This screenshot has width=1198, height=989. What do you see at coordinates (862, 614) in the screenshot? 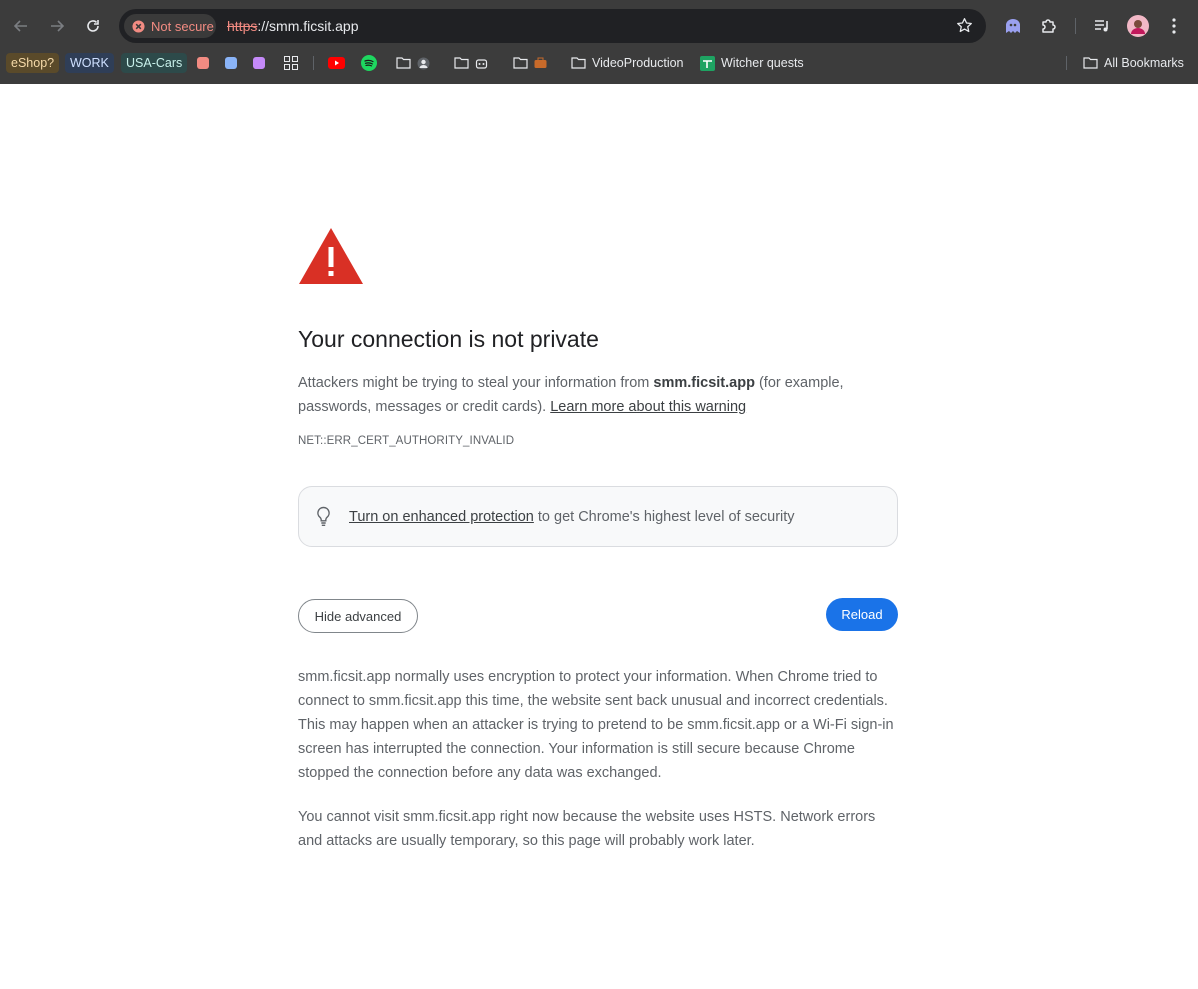
I see `reload-button: Reload` at bounding box center [862, 614].